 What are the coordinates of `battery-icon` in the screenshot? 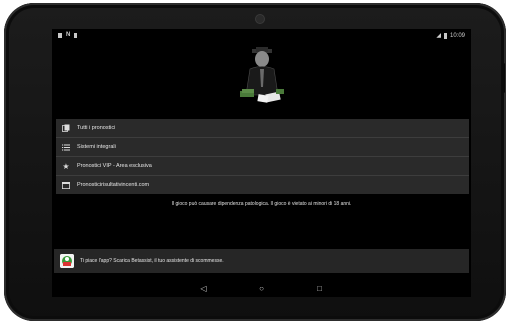 It's located at (445, 35).